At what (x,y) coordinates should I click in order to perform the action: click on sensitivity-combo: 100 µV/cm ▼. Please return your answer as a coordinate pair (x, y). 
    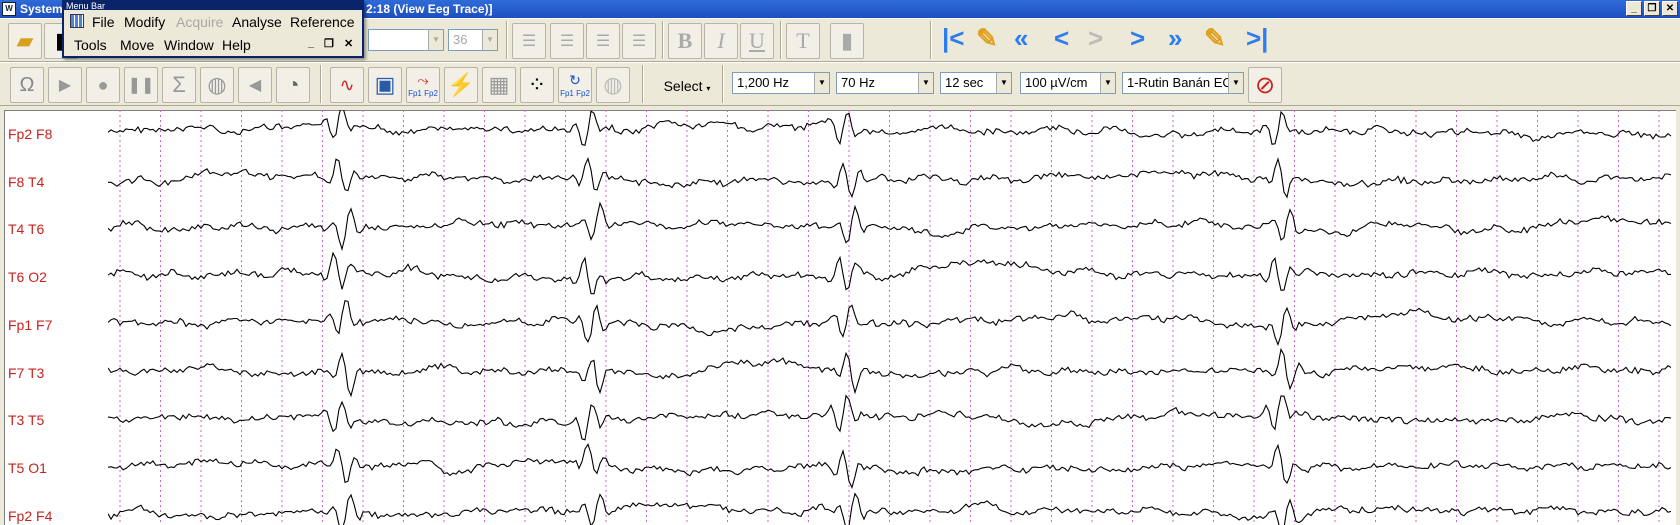
    Looking at the image, I should click on (1068, 83).